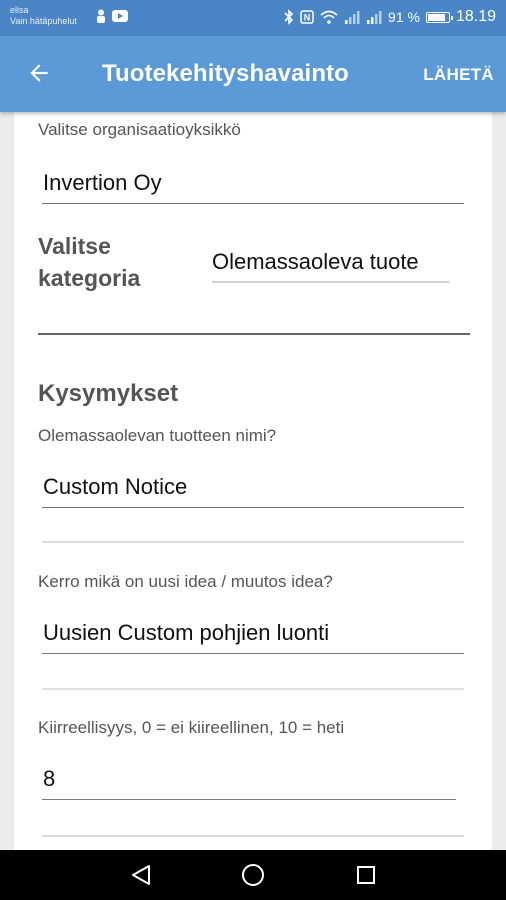 This screenshot has width=506, height=900. Describe the element at coordinates (139, 129) in the screenshot. I see `org-label: Valitse organisaatioyksikkö` at that location.